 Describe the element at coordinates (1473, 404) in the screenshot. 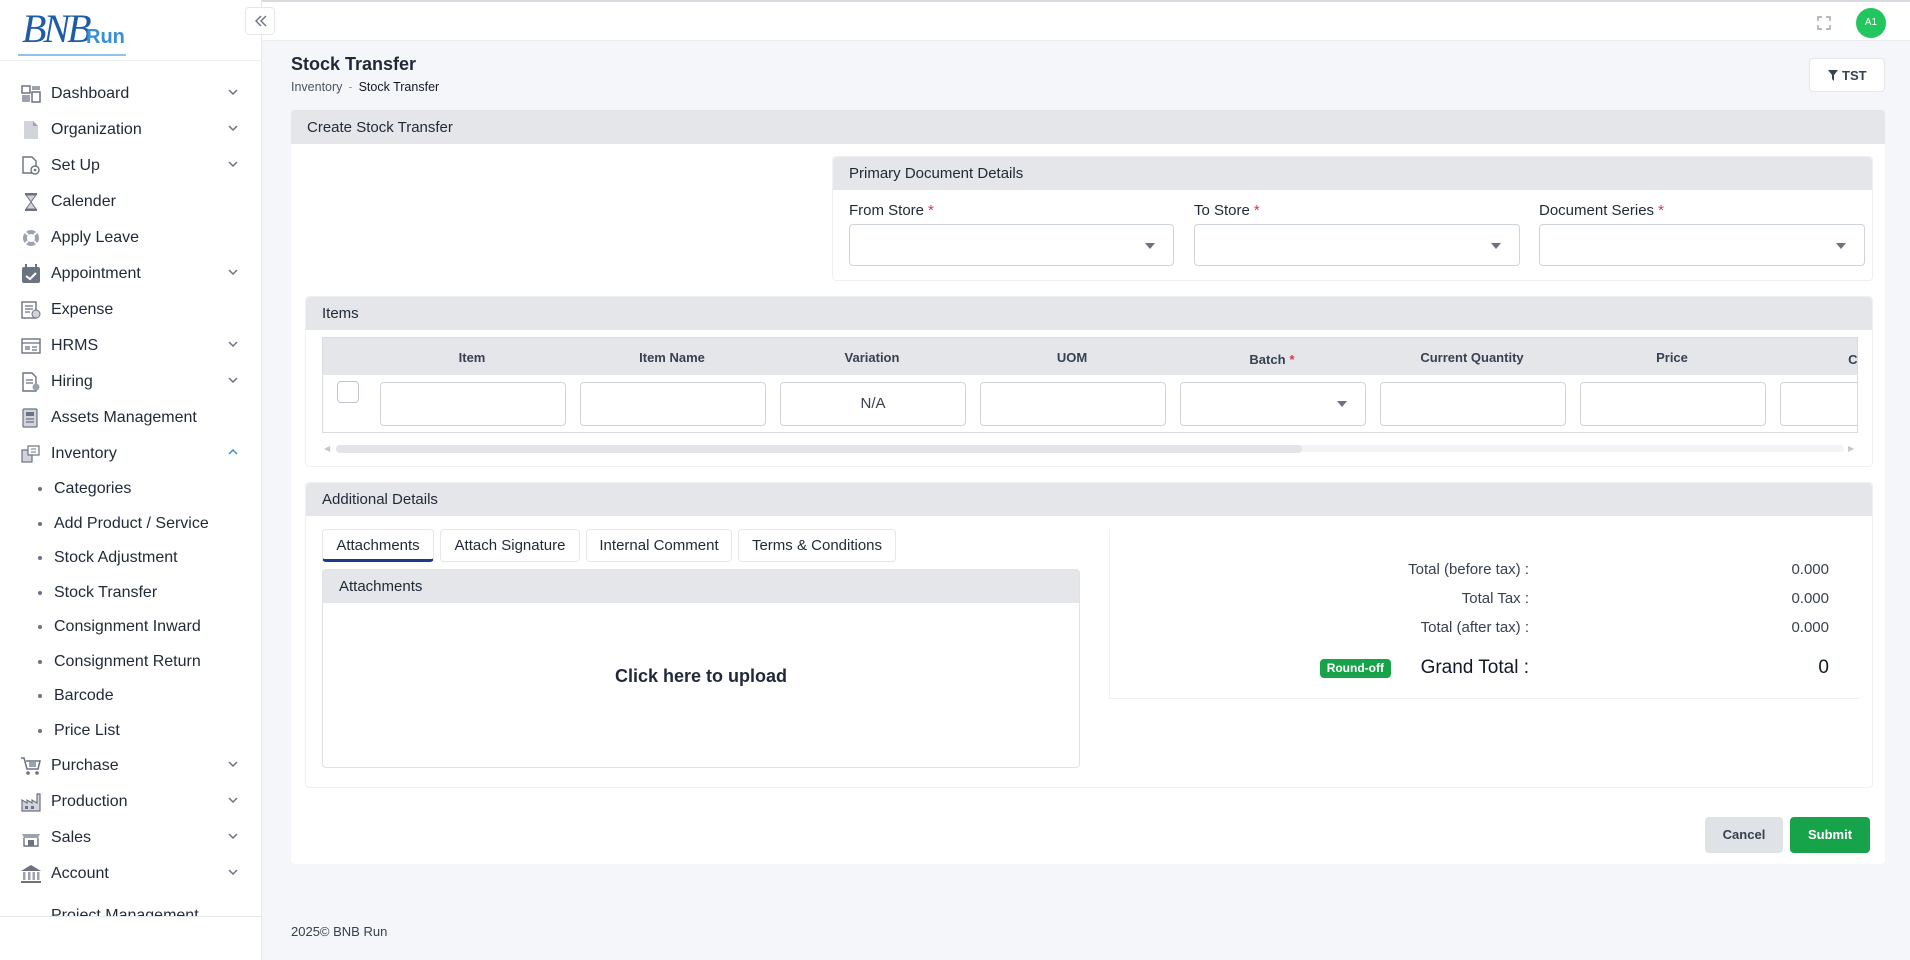

I see `current-quantity-input` at that location.